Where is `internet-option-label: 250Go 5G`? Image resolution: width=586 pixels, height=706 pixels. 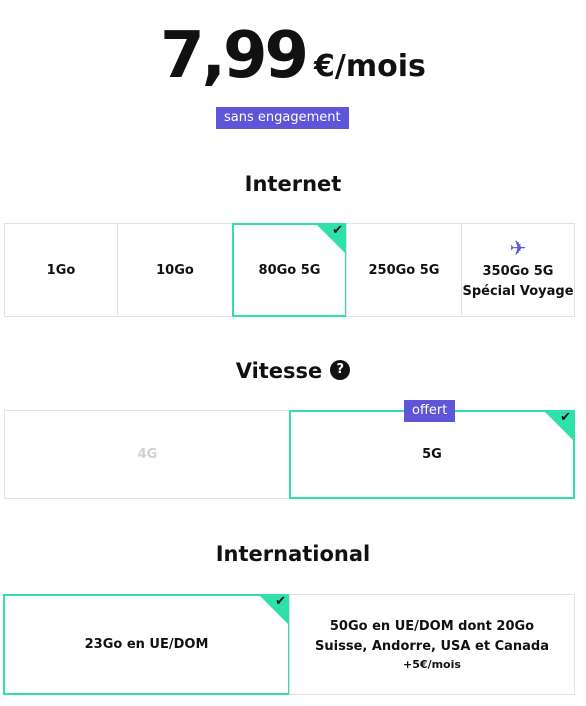 internet-option-label: 250Go 5G is located at coordinates (404, 270).